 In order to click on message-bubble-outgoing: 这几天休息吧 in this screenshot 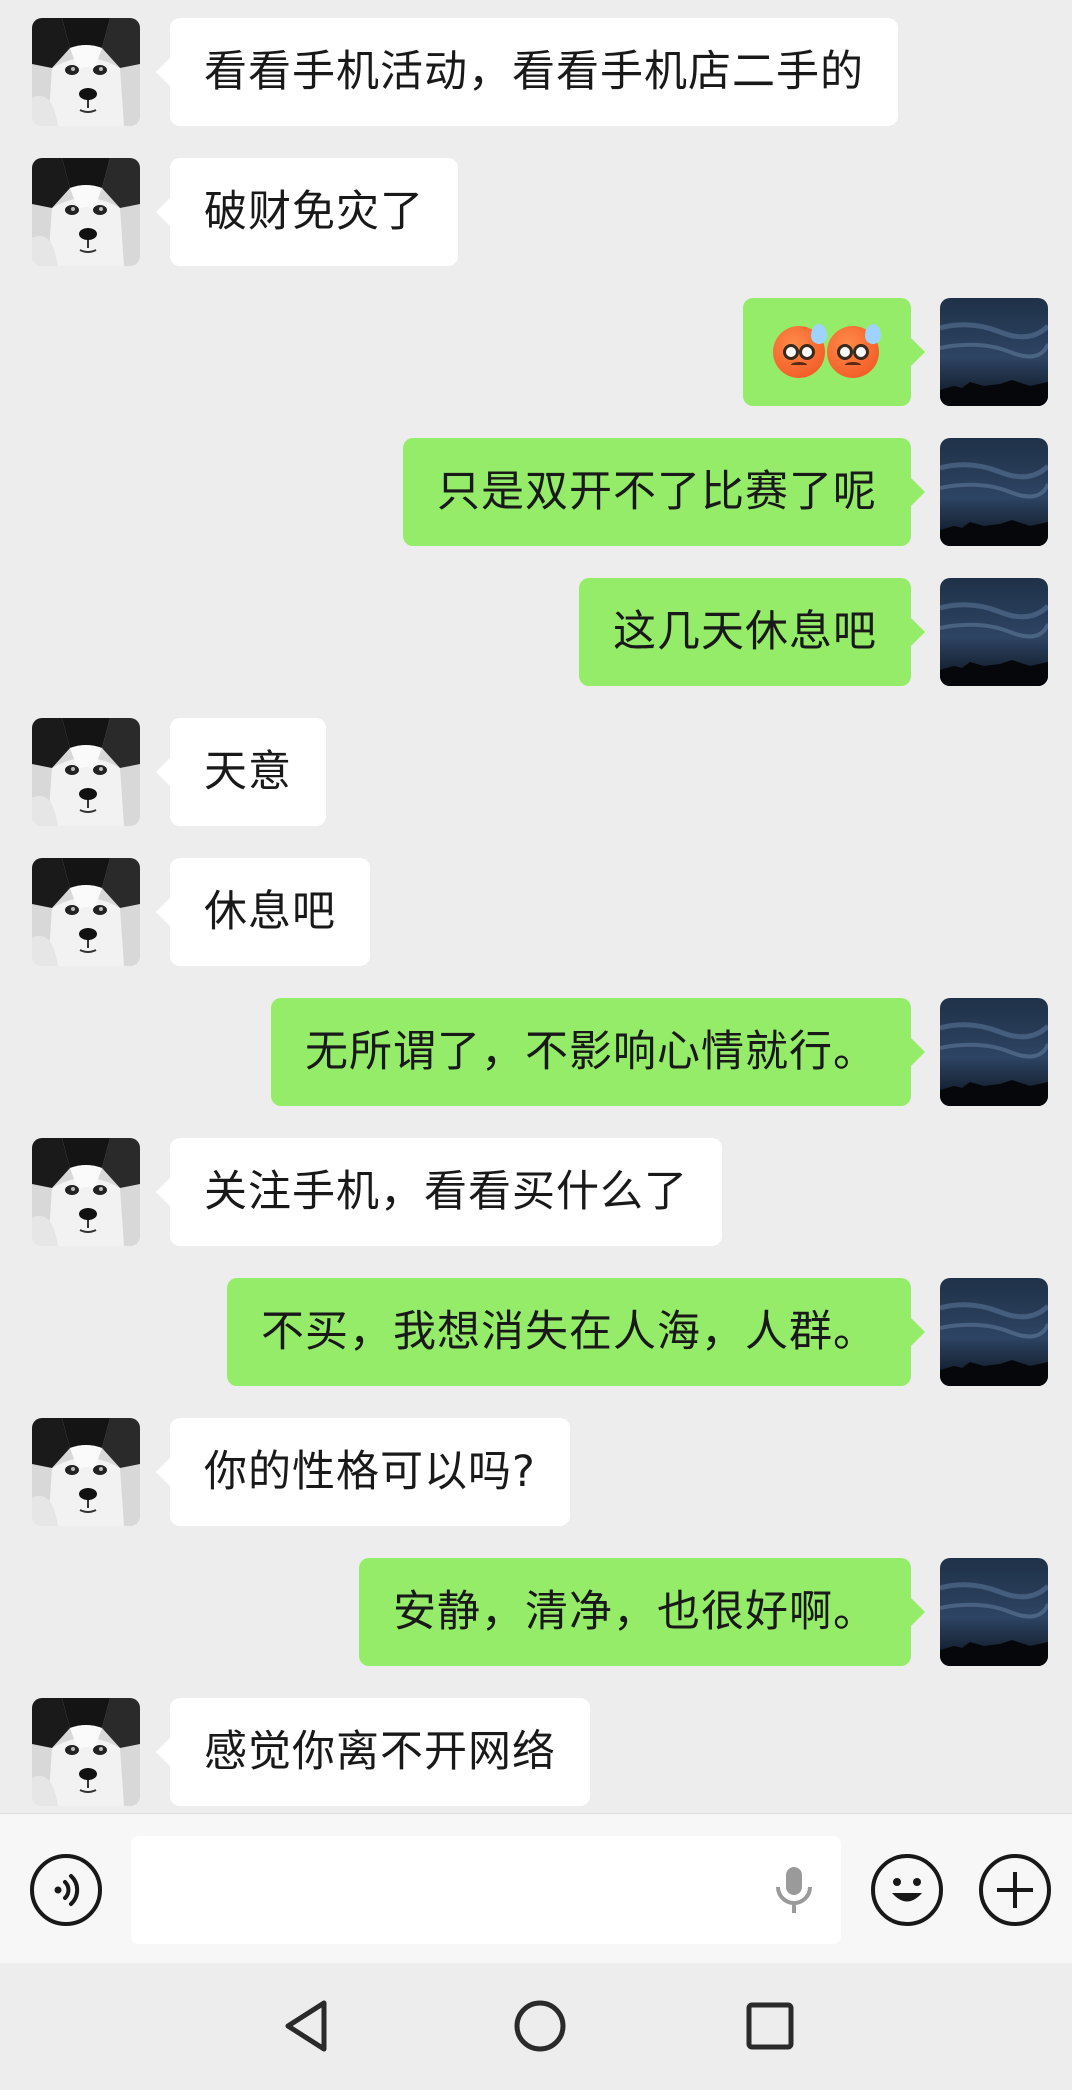, I will do `click(752, 632)`.